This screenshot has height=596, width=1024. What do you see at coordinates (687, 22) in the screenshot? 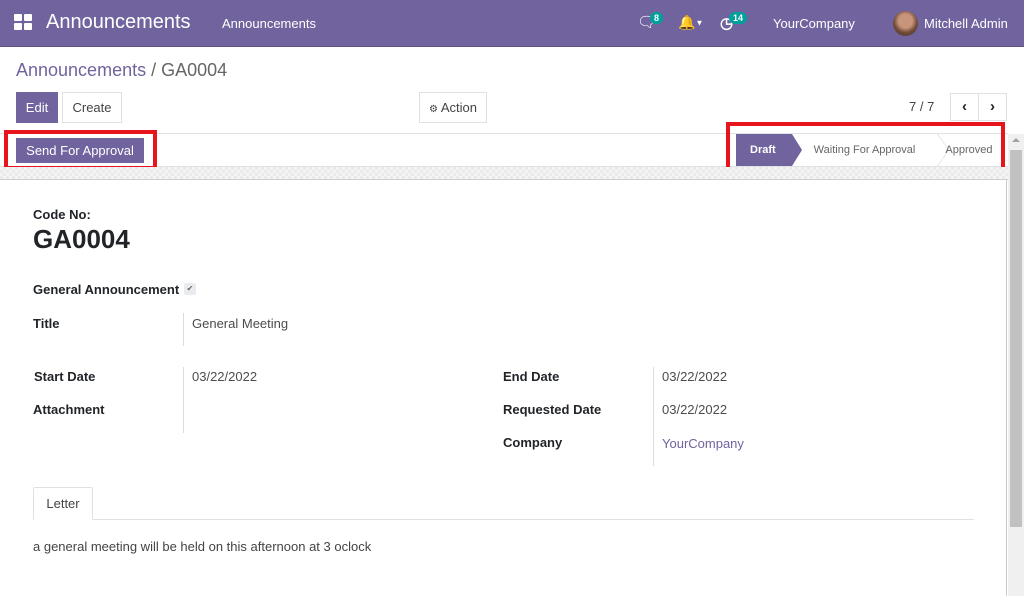
I see `bell-icon: 🔔` at bounding box center [687, 22].